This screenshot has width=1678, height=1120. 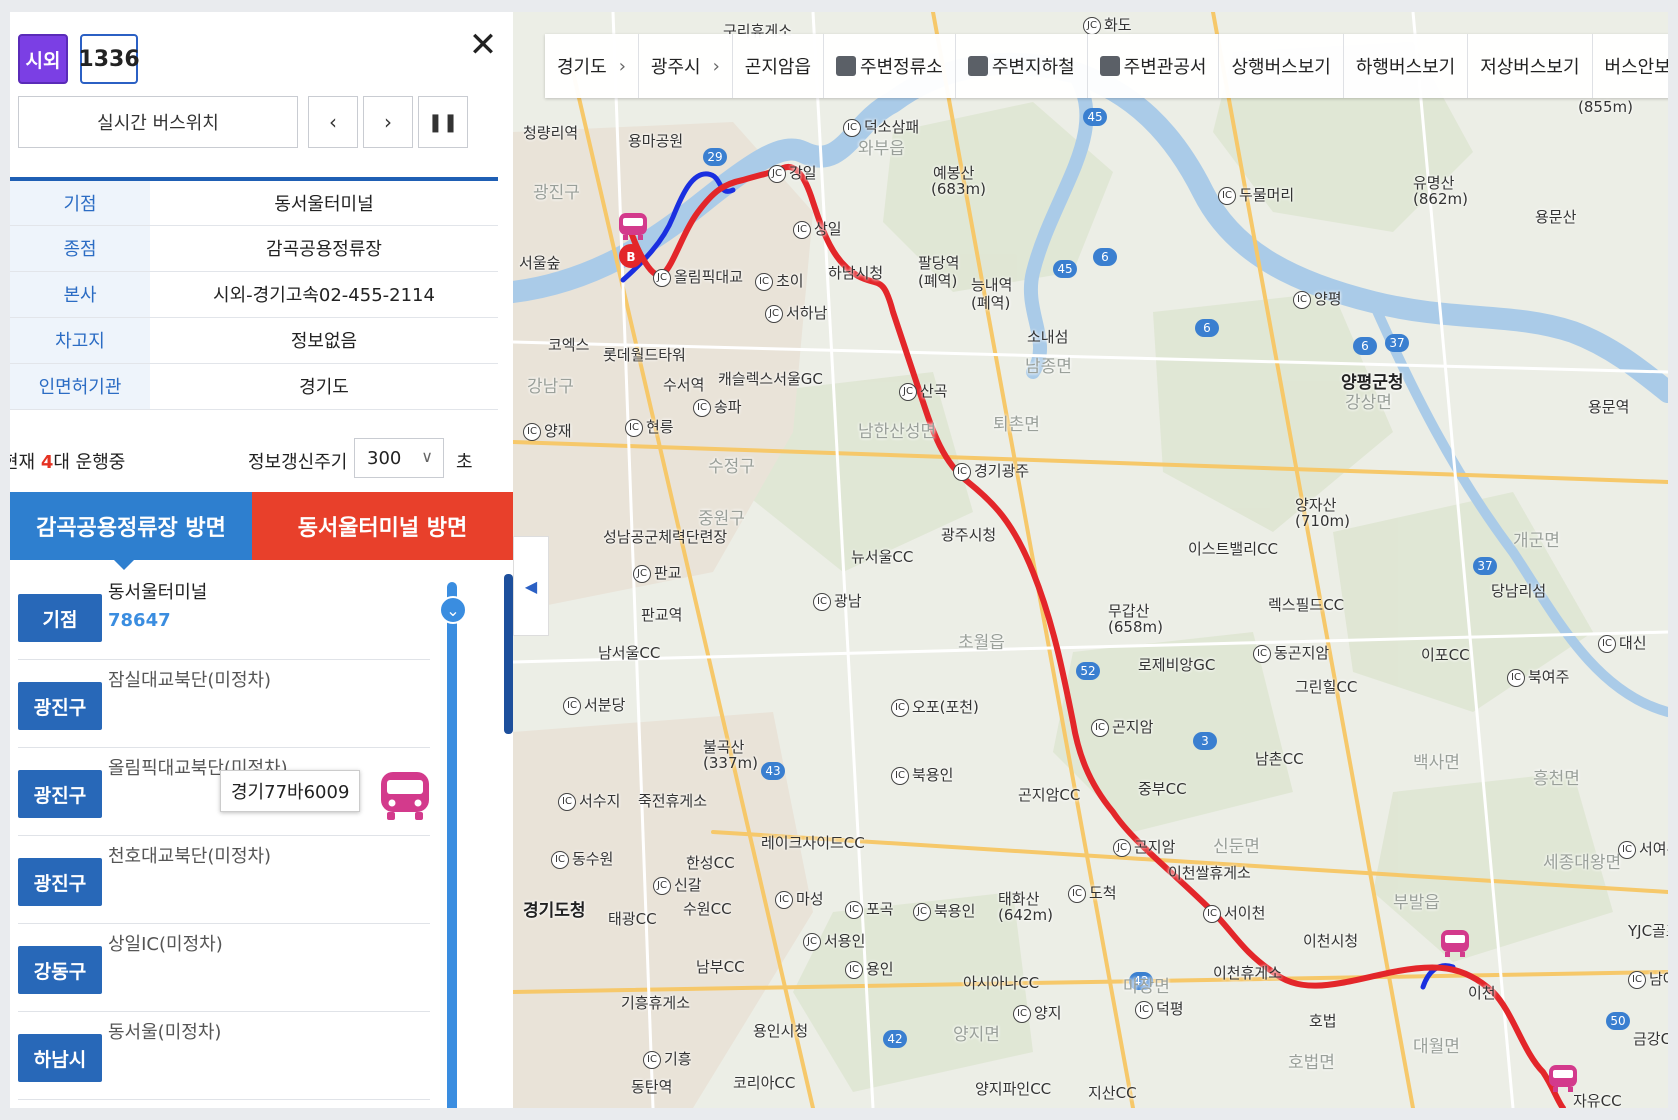 I want to click on bus-plate-tag: 경기77바6009, so click(x=290, y=791).